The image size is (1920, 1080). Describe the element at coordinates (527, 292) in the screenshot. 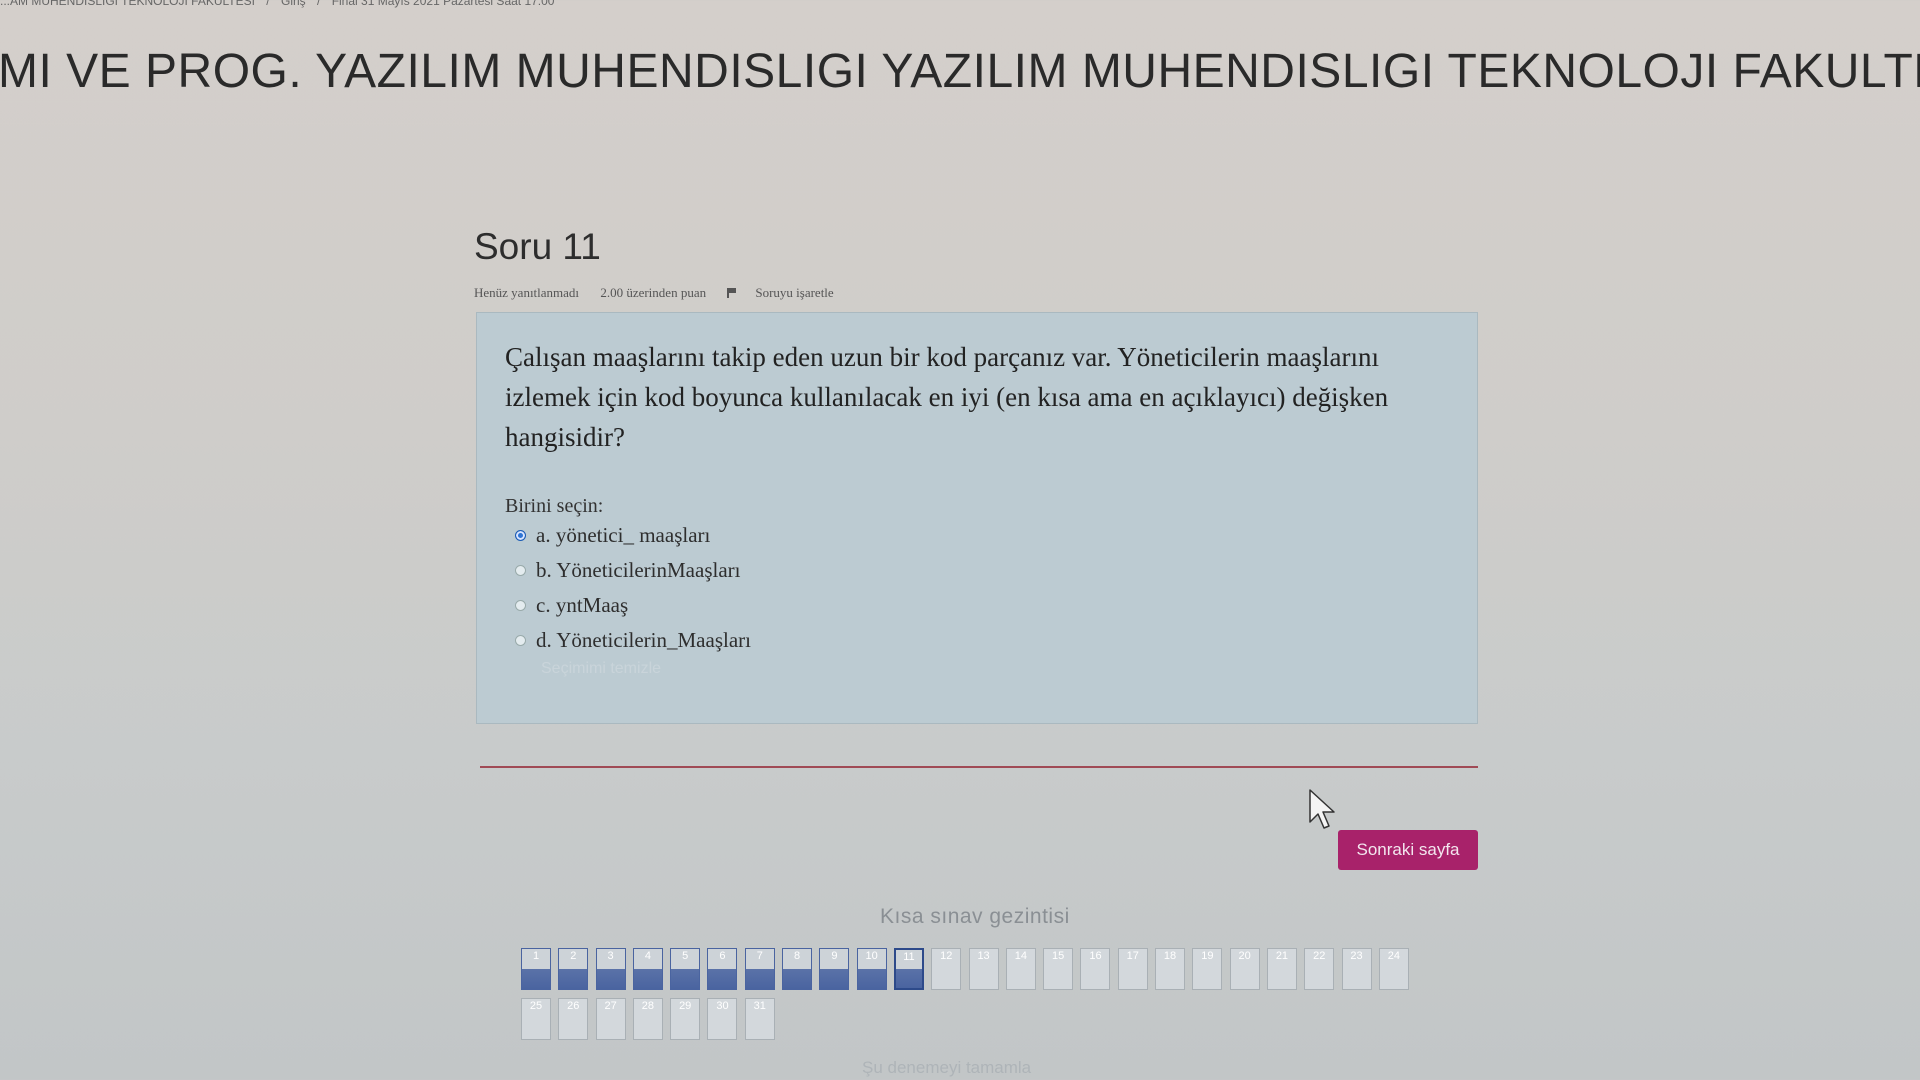

I see `question-status: Henüz yanıtlanmadı` at that location.